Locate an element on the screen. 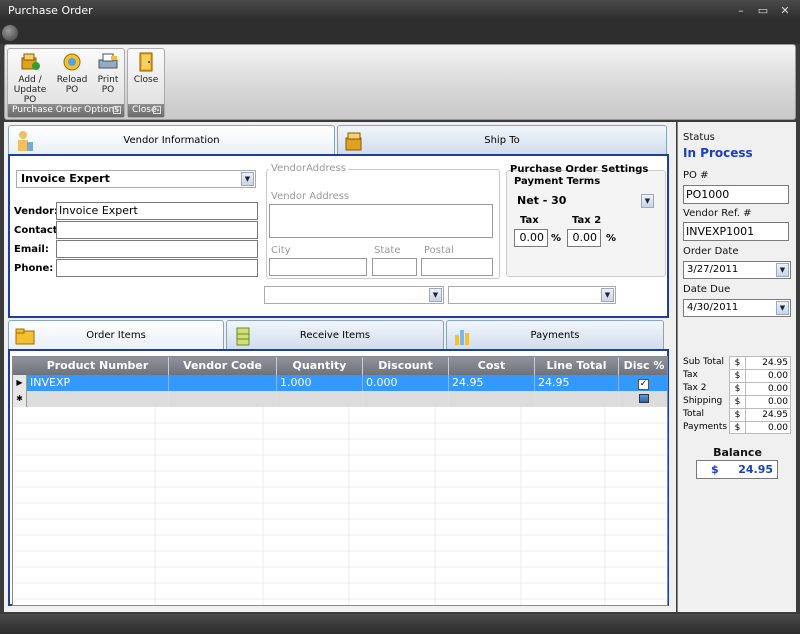 This screenshot has height=634, width=800. city-input is located at coordinates (318, 267).